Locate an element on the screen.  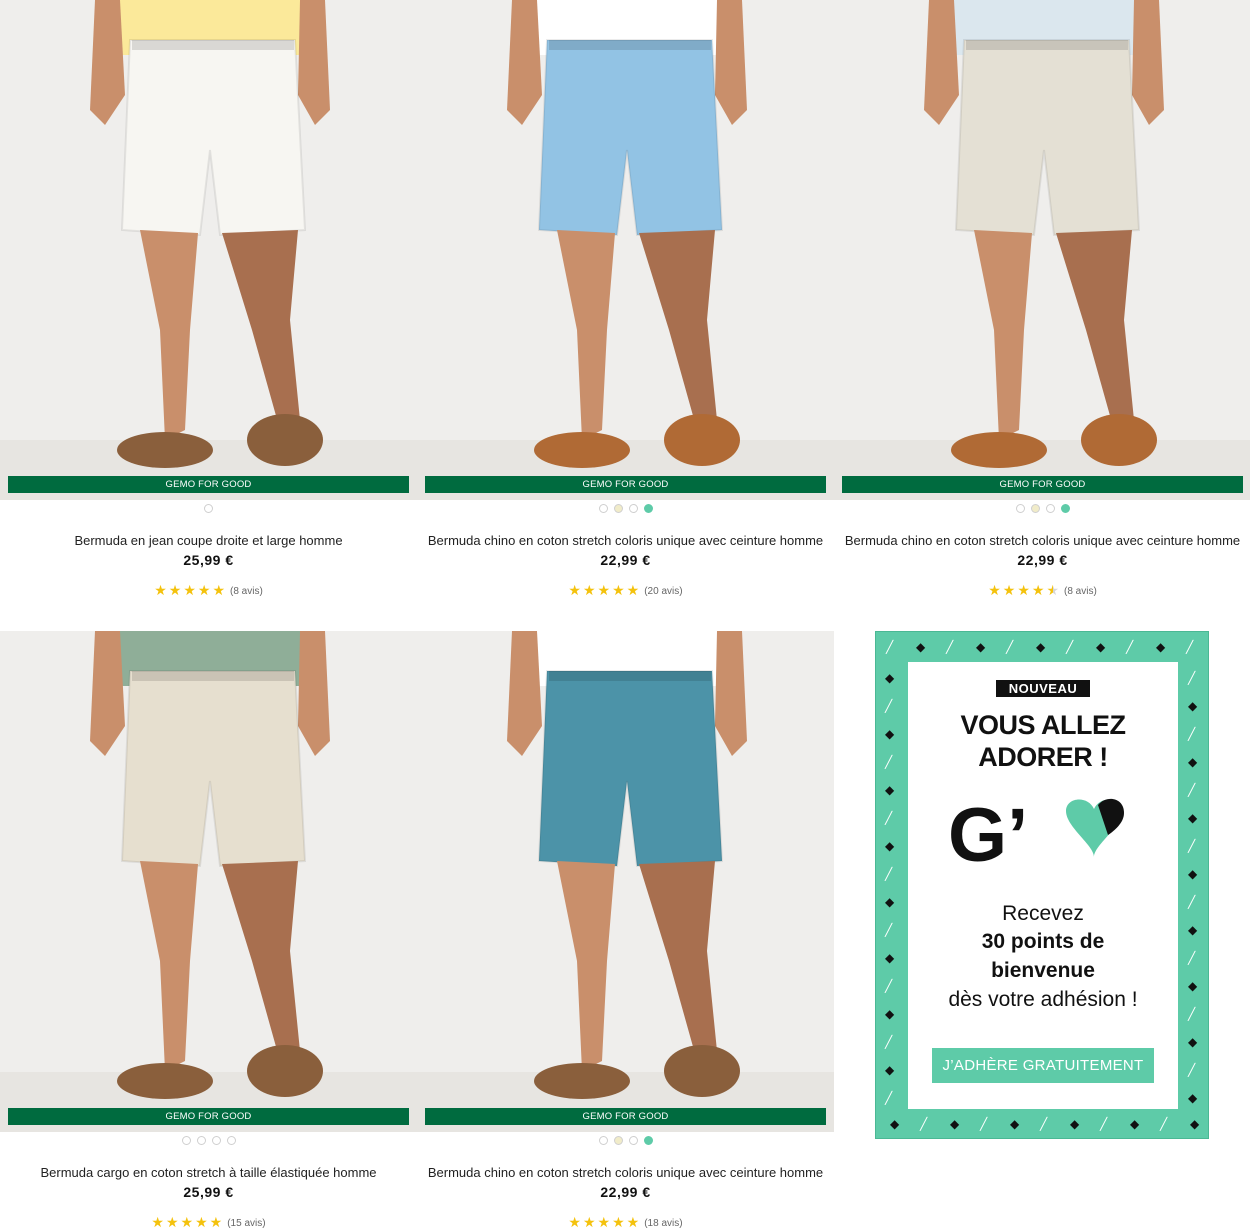
product-rating: ★ ★ ★ ★ ★ (18 avis) is located at coordinates (625, 1223).